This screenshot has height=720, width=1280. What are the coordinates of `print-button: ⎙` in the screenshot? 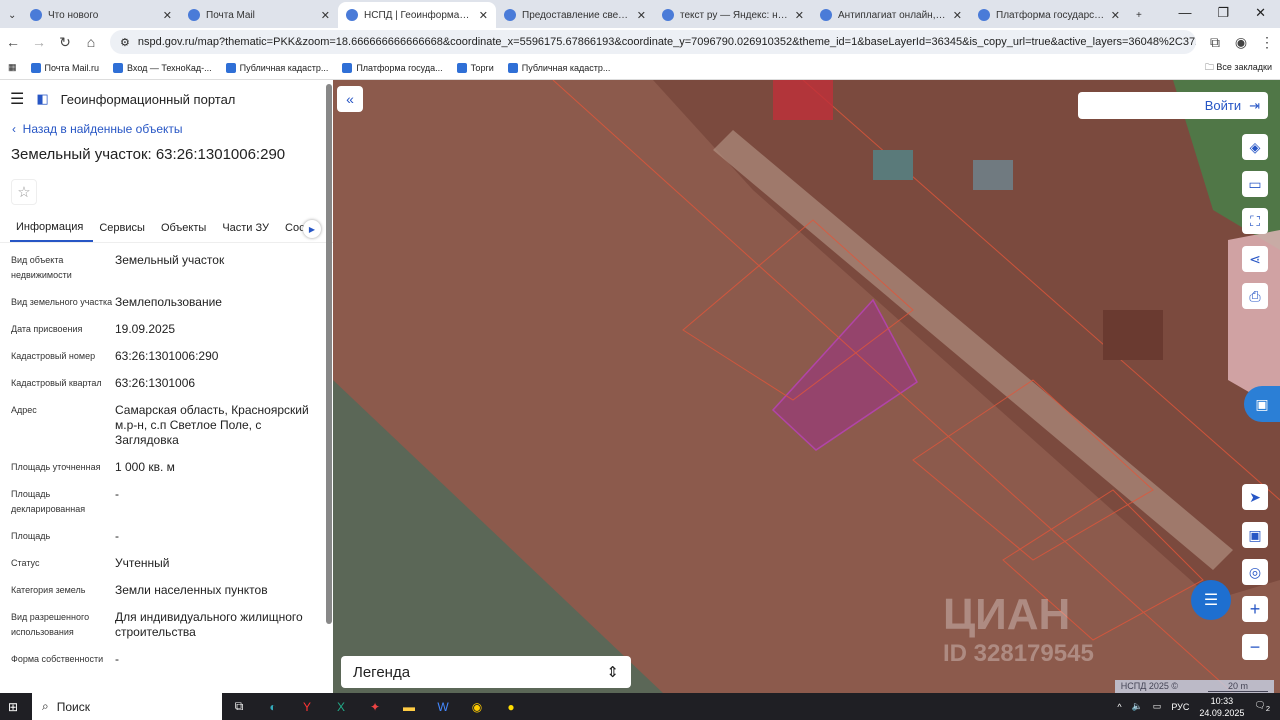 It's located at (1255, 296).